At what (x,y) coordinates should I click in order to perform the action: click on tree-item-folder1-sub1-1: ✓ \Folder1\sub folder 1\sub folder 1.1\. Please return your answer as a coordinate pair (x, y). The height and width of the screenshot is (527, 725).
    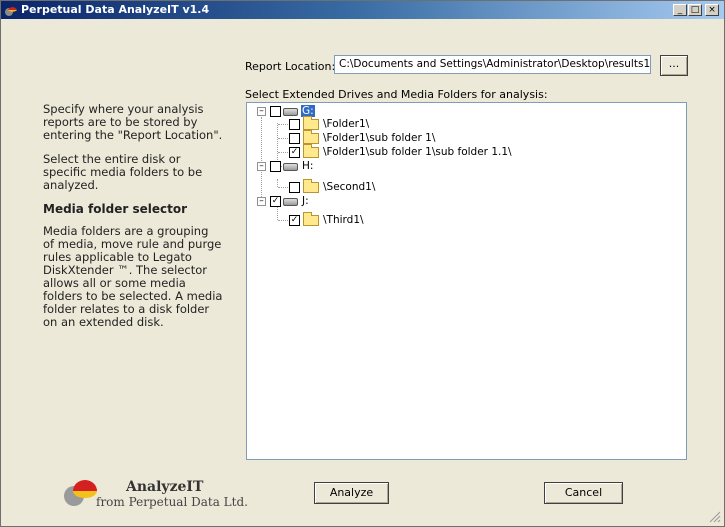
    Looking at the image, I should click on (439, 152).